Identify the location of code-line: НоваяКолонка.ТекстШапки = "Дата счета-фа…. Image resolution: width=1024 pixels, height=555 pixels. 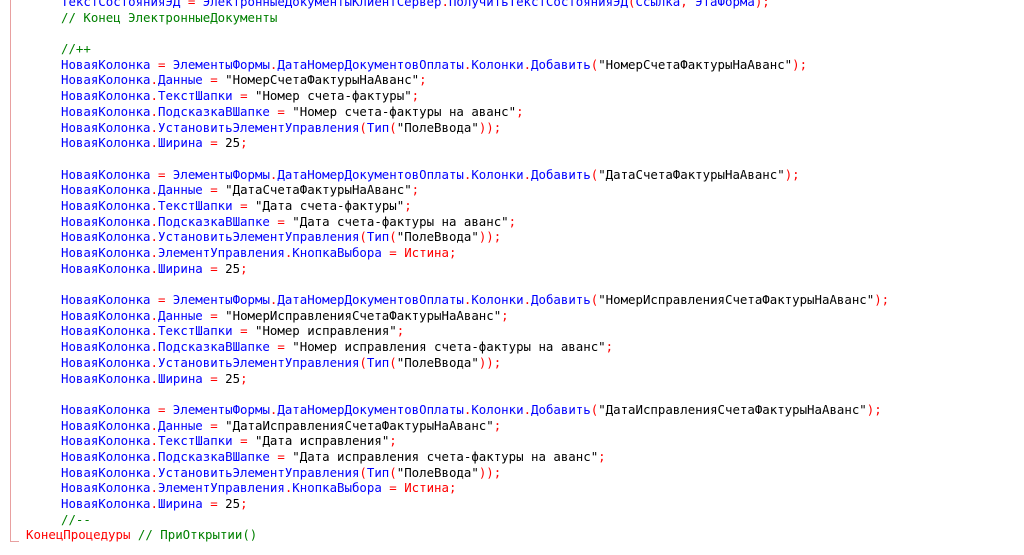
(512, 206).